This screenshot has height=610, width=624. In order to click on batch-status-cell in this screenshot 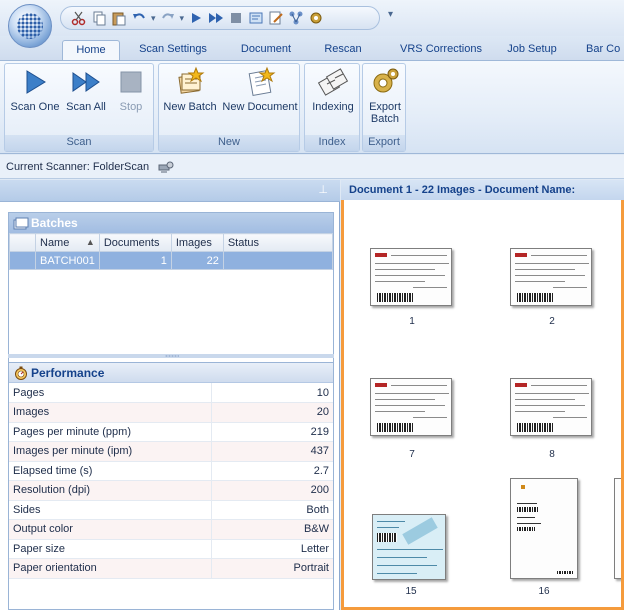, I will do `click(278, 260)`.